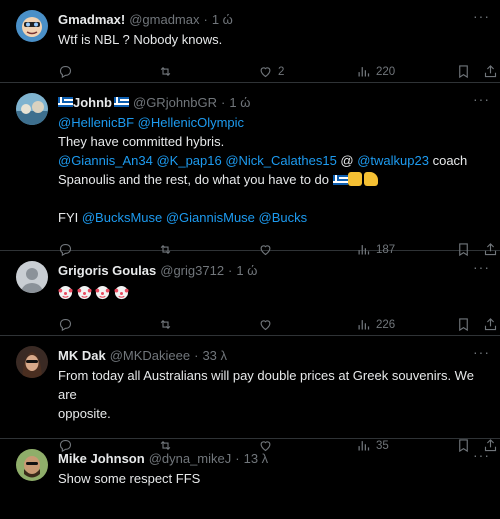 Image resolution: width=500 pixels, height=519 pixels. Describe the element at coordinates (70, 217) in the screenshot. I see `fyi-label: FYI` at that location.